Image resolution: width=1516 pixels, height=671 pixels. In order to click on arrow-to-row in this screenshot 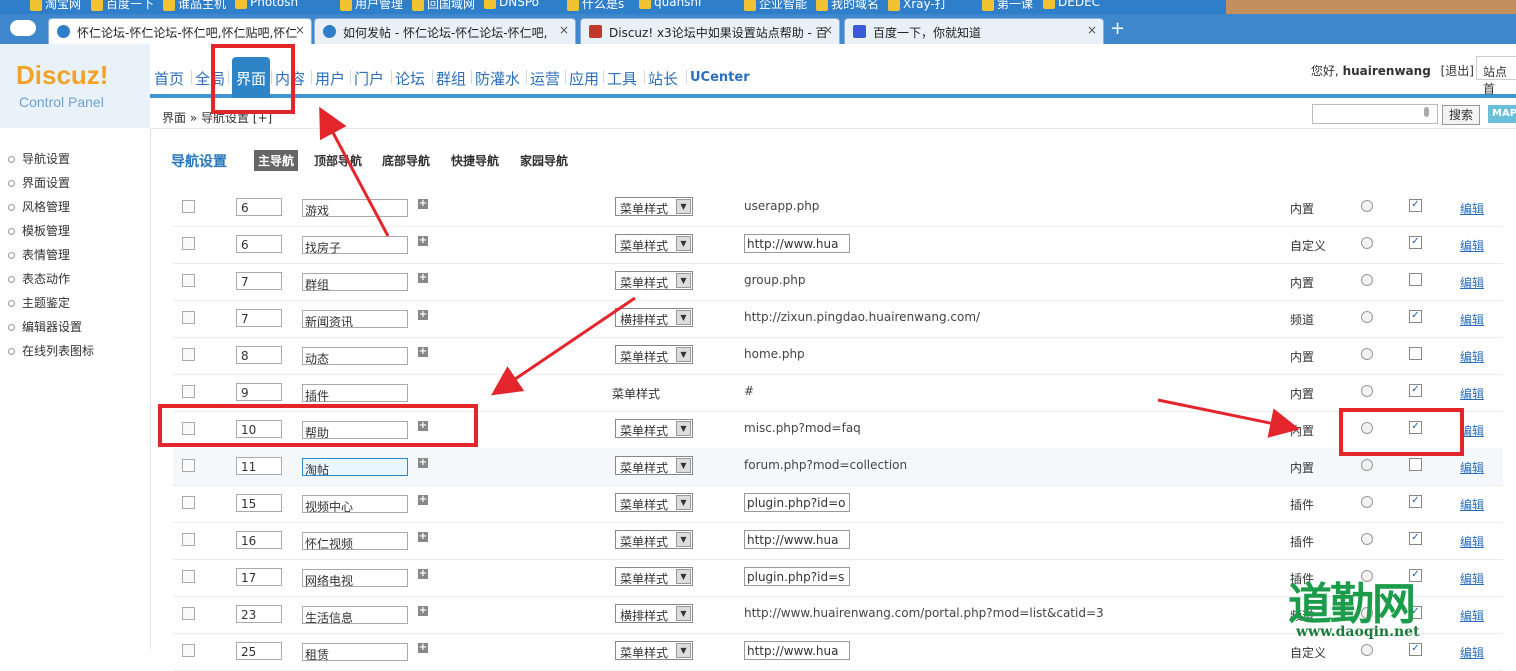, I will do `click(563, 346)`.